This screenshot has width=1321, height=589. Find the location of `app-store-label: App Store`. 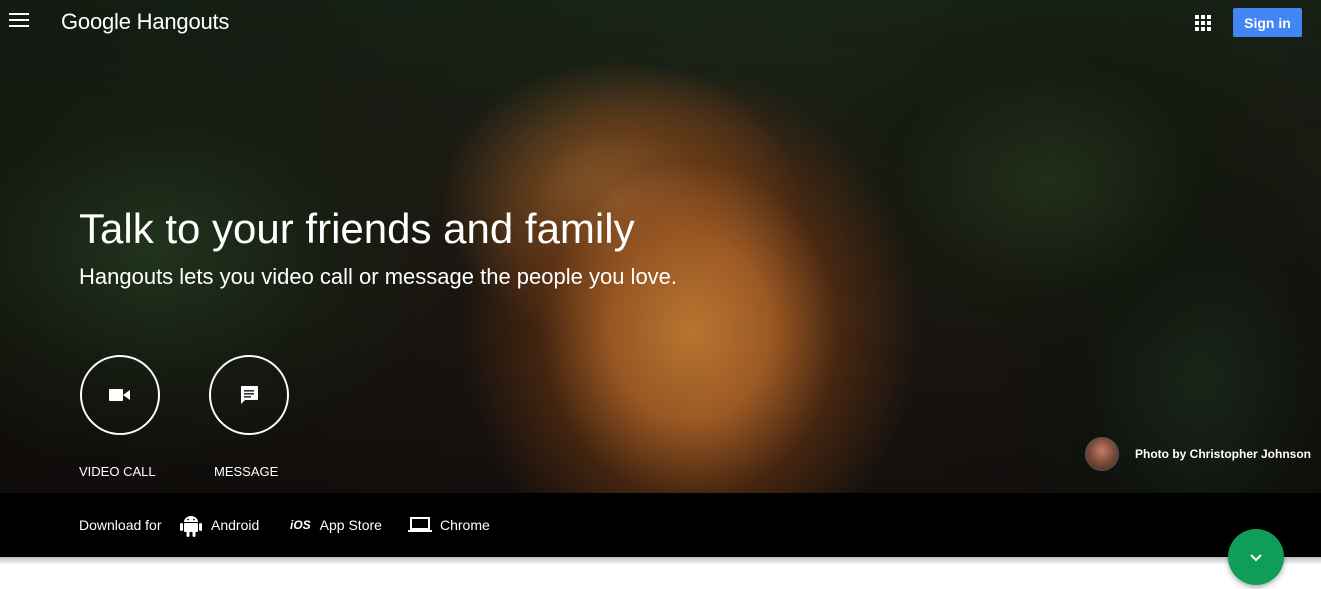

app-store-label: App Store is located at coordinates (350, 525).